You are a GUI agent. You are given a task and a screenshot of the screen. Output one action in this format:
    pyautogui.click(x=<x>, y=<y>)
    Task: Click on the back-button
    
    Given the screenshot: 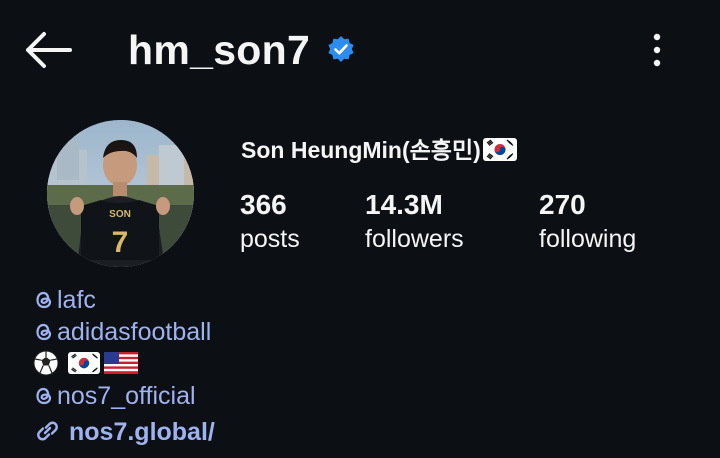 What is the action you would take?
    pyautogui.click(x=48, y=50)
    